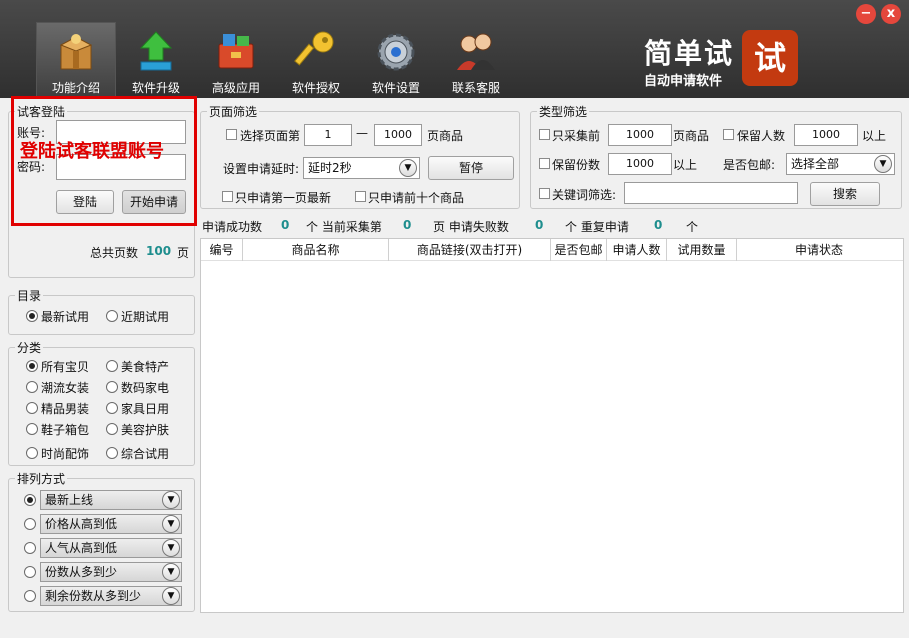 This screenshot has width=909, height=638. I want to click on column-header-free-ship: 是否包邮, so click(579, 250).